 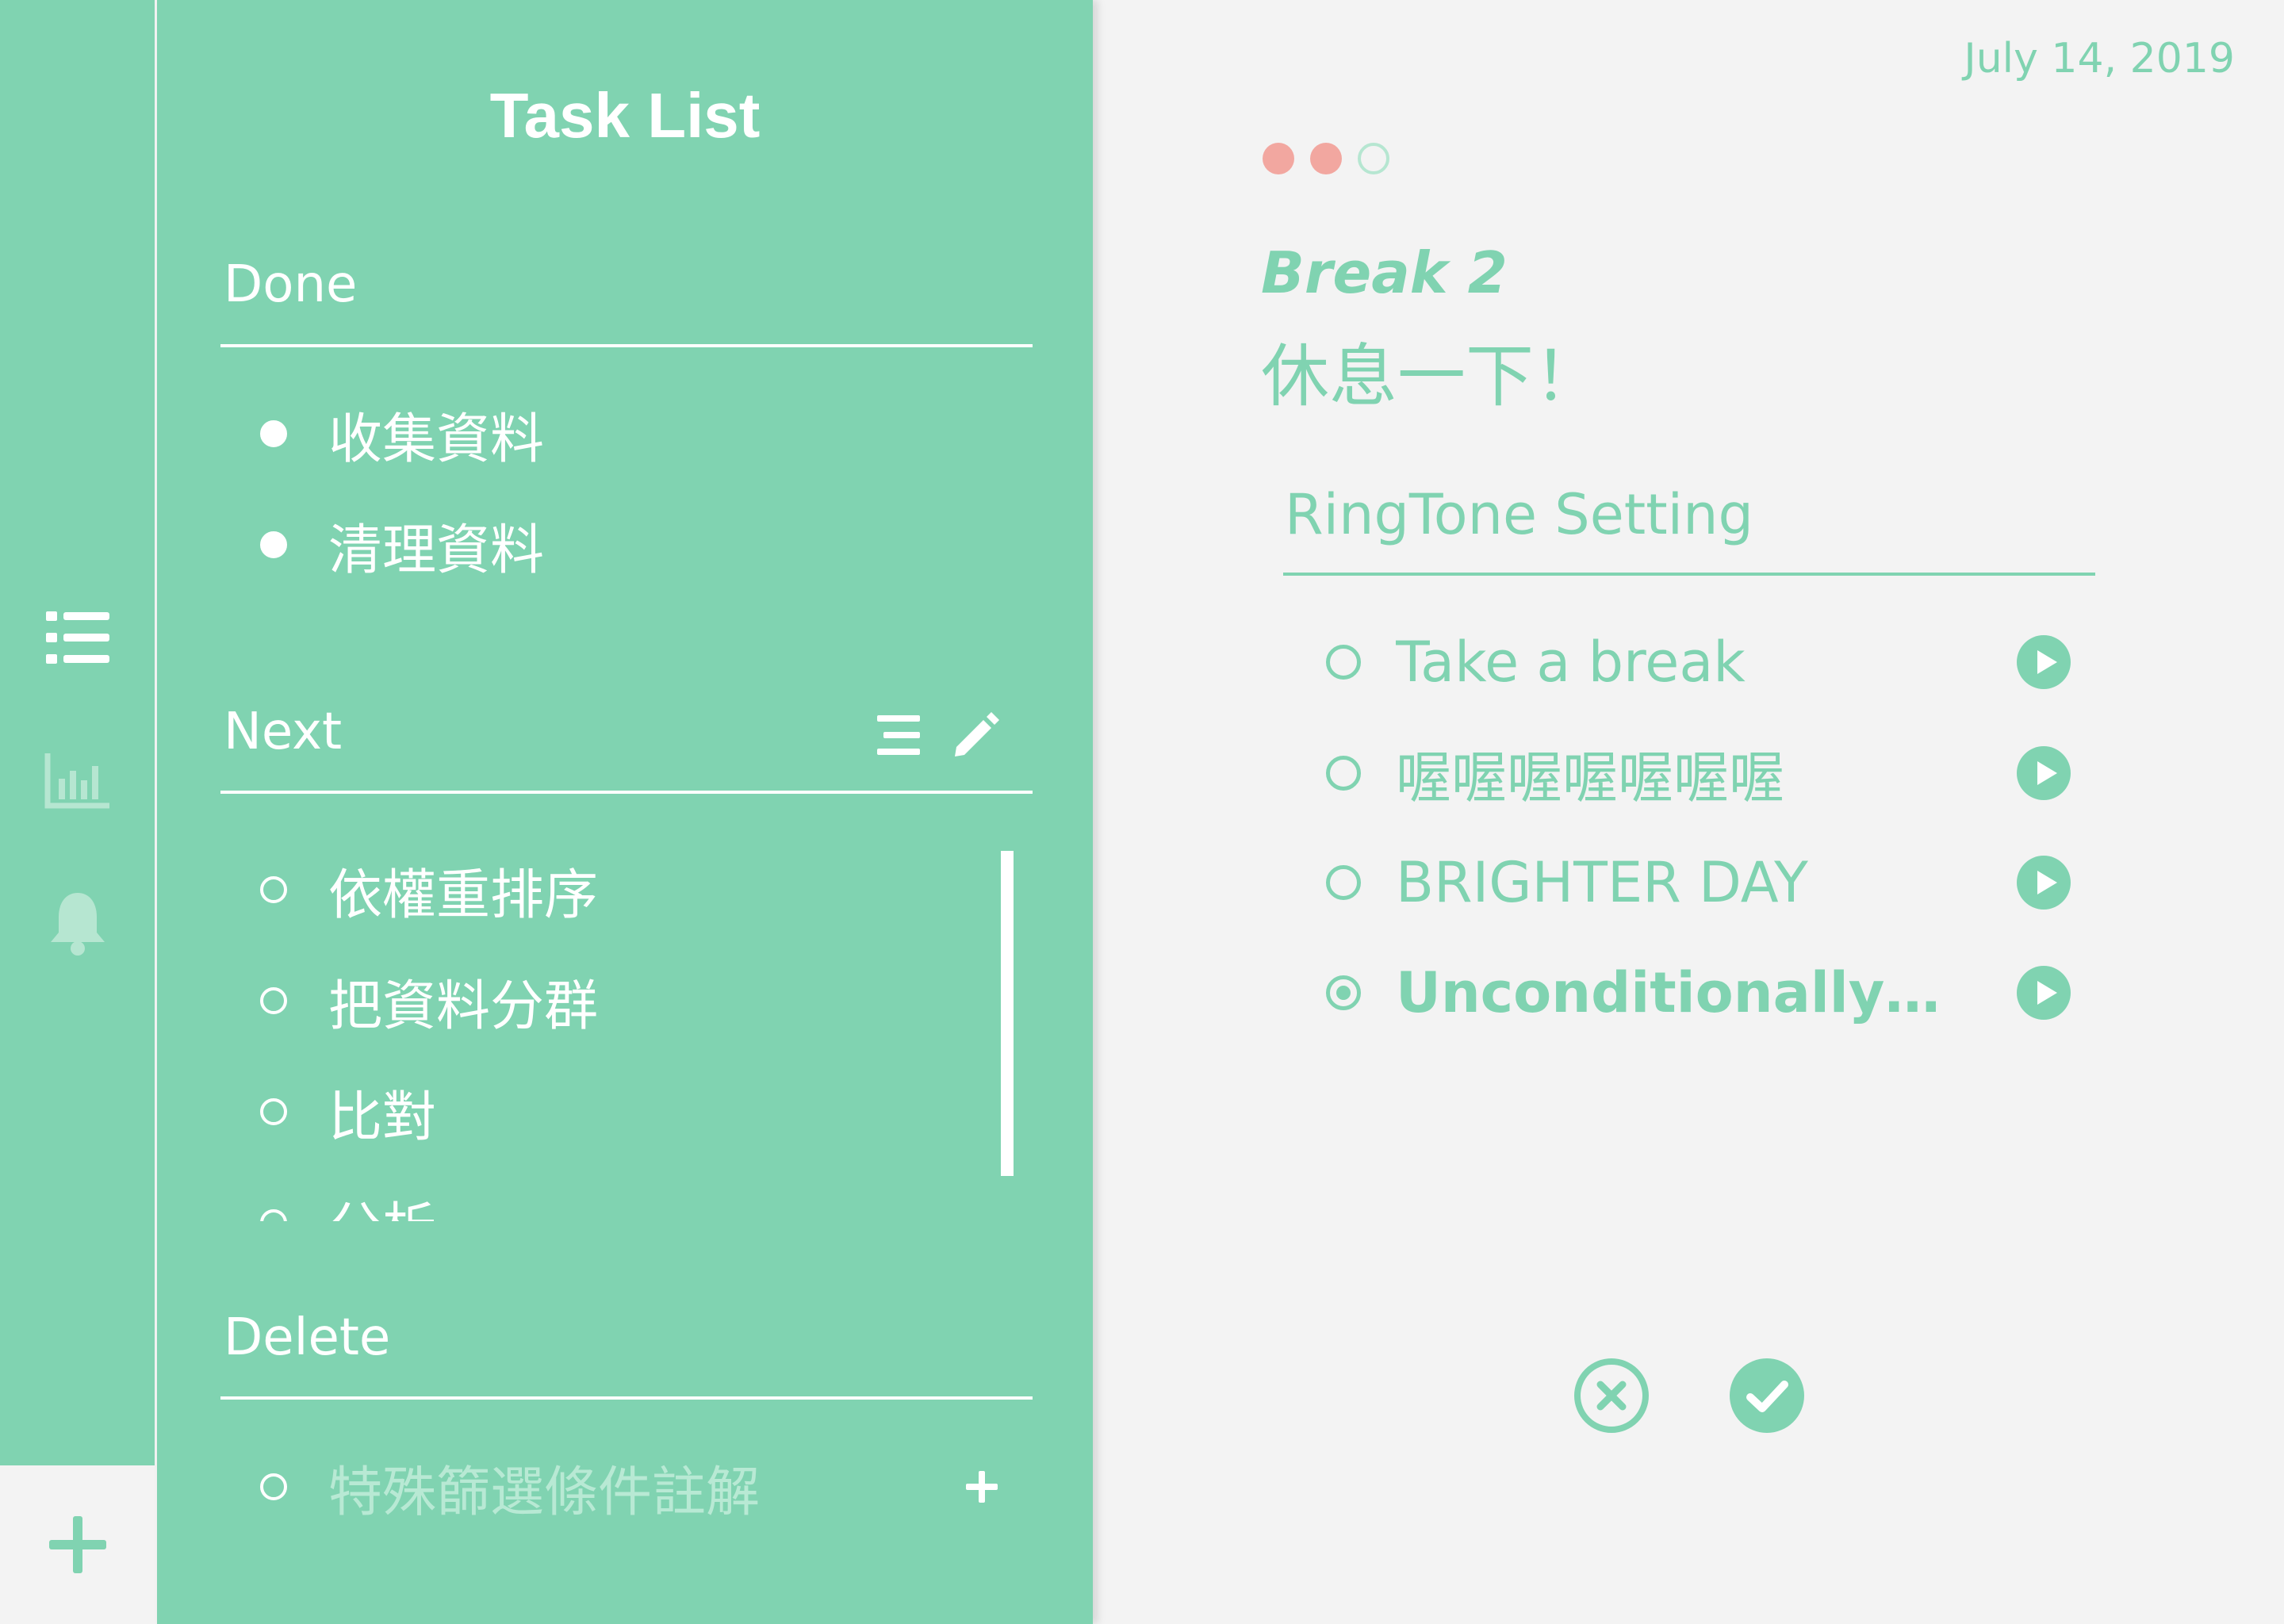 I want to click on icon-rail, so click(x=77, y=732).